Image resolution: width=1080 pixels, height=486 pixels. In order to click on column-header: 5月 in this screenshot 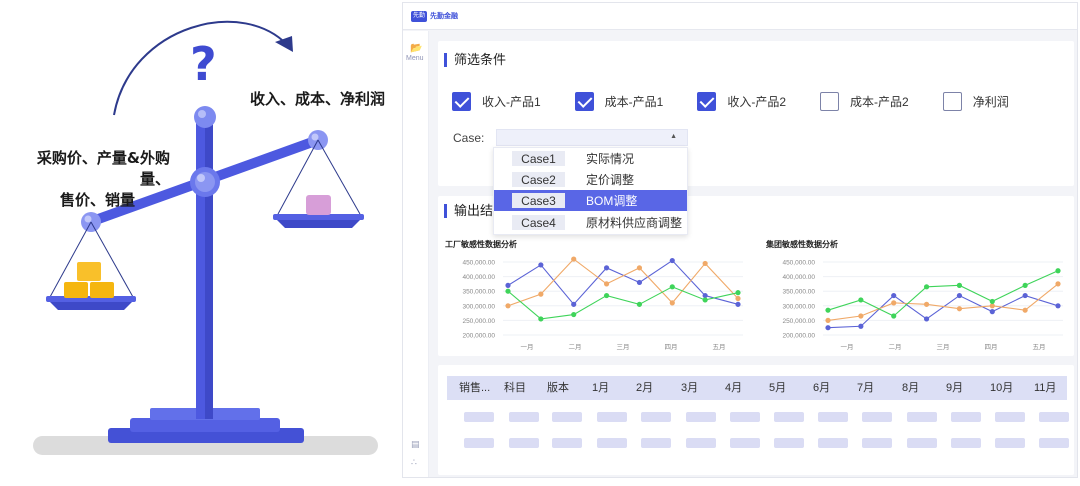, I will do `click(777, 388)`.